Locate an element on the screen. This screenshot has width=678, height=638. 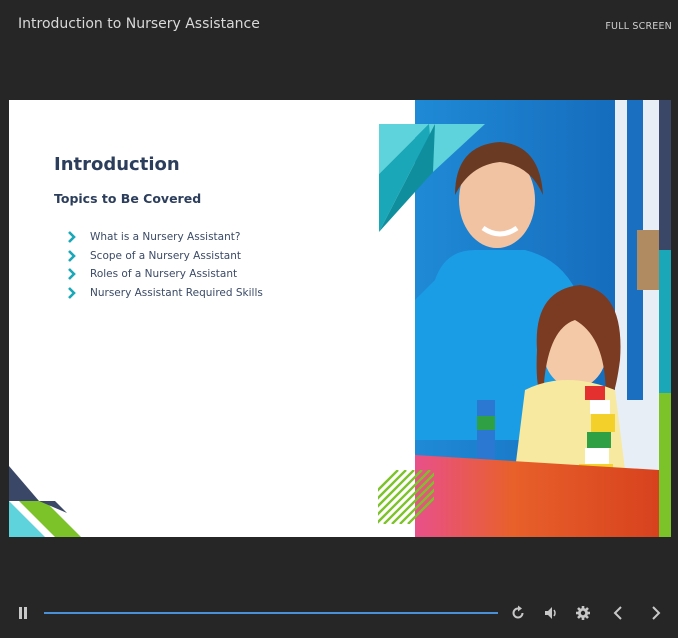
list-item: Roles of a Nursery Assistant is located at coordinates (165, 274).